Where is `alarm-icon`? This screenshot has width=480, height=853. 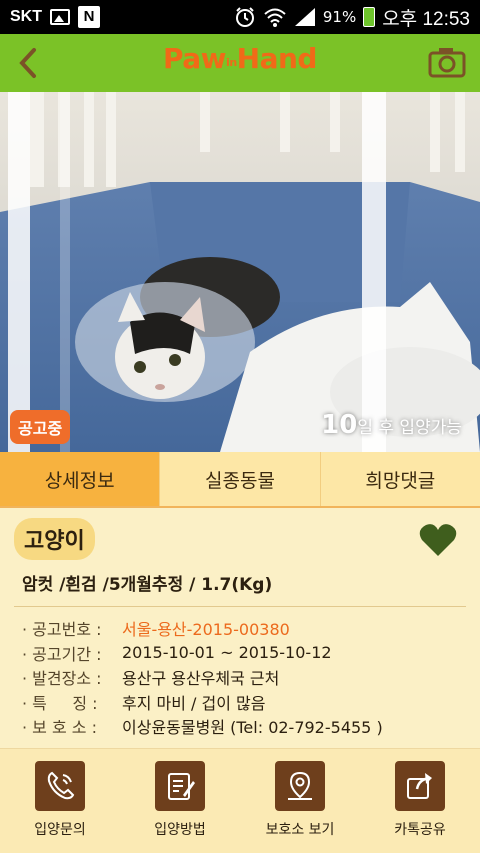
alarm-icon is located at coordinates (244, 17).